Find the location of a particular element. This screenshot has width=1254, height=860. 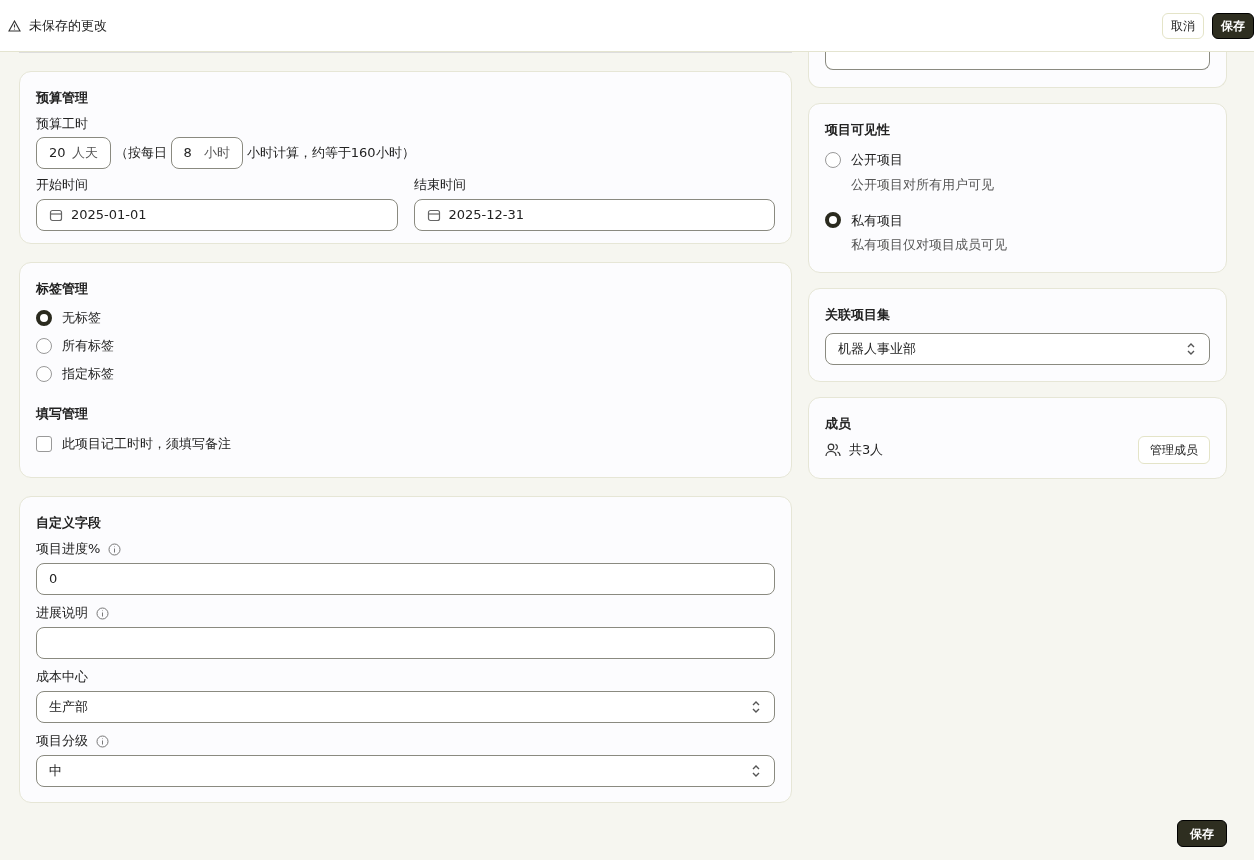

inline-text: 小时计算，约等于160小时） is located at coordinates (330, 153).